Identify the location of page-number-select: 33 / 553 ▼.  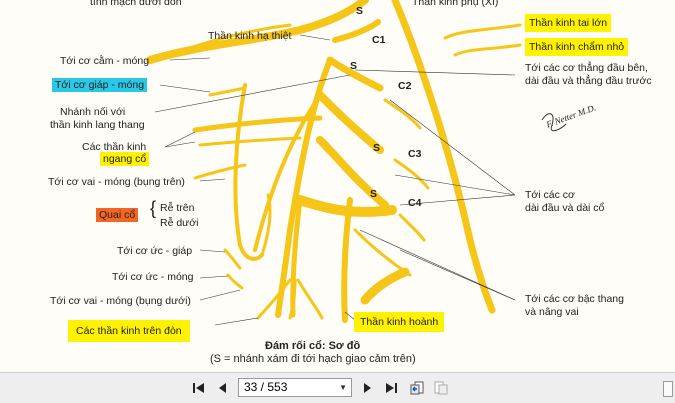
(295, 387).